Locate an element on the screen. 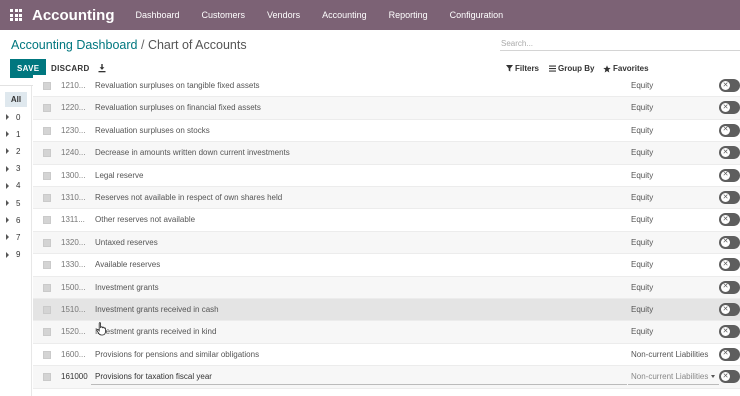 This screenshot has width=740, height=396. account-type: Non-current Liabilities is located at coordinates (670, 377).